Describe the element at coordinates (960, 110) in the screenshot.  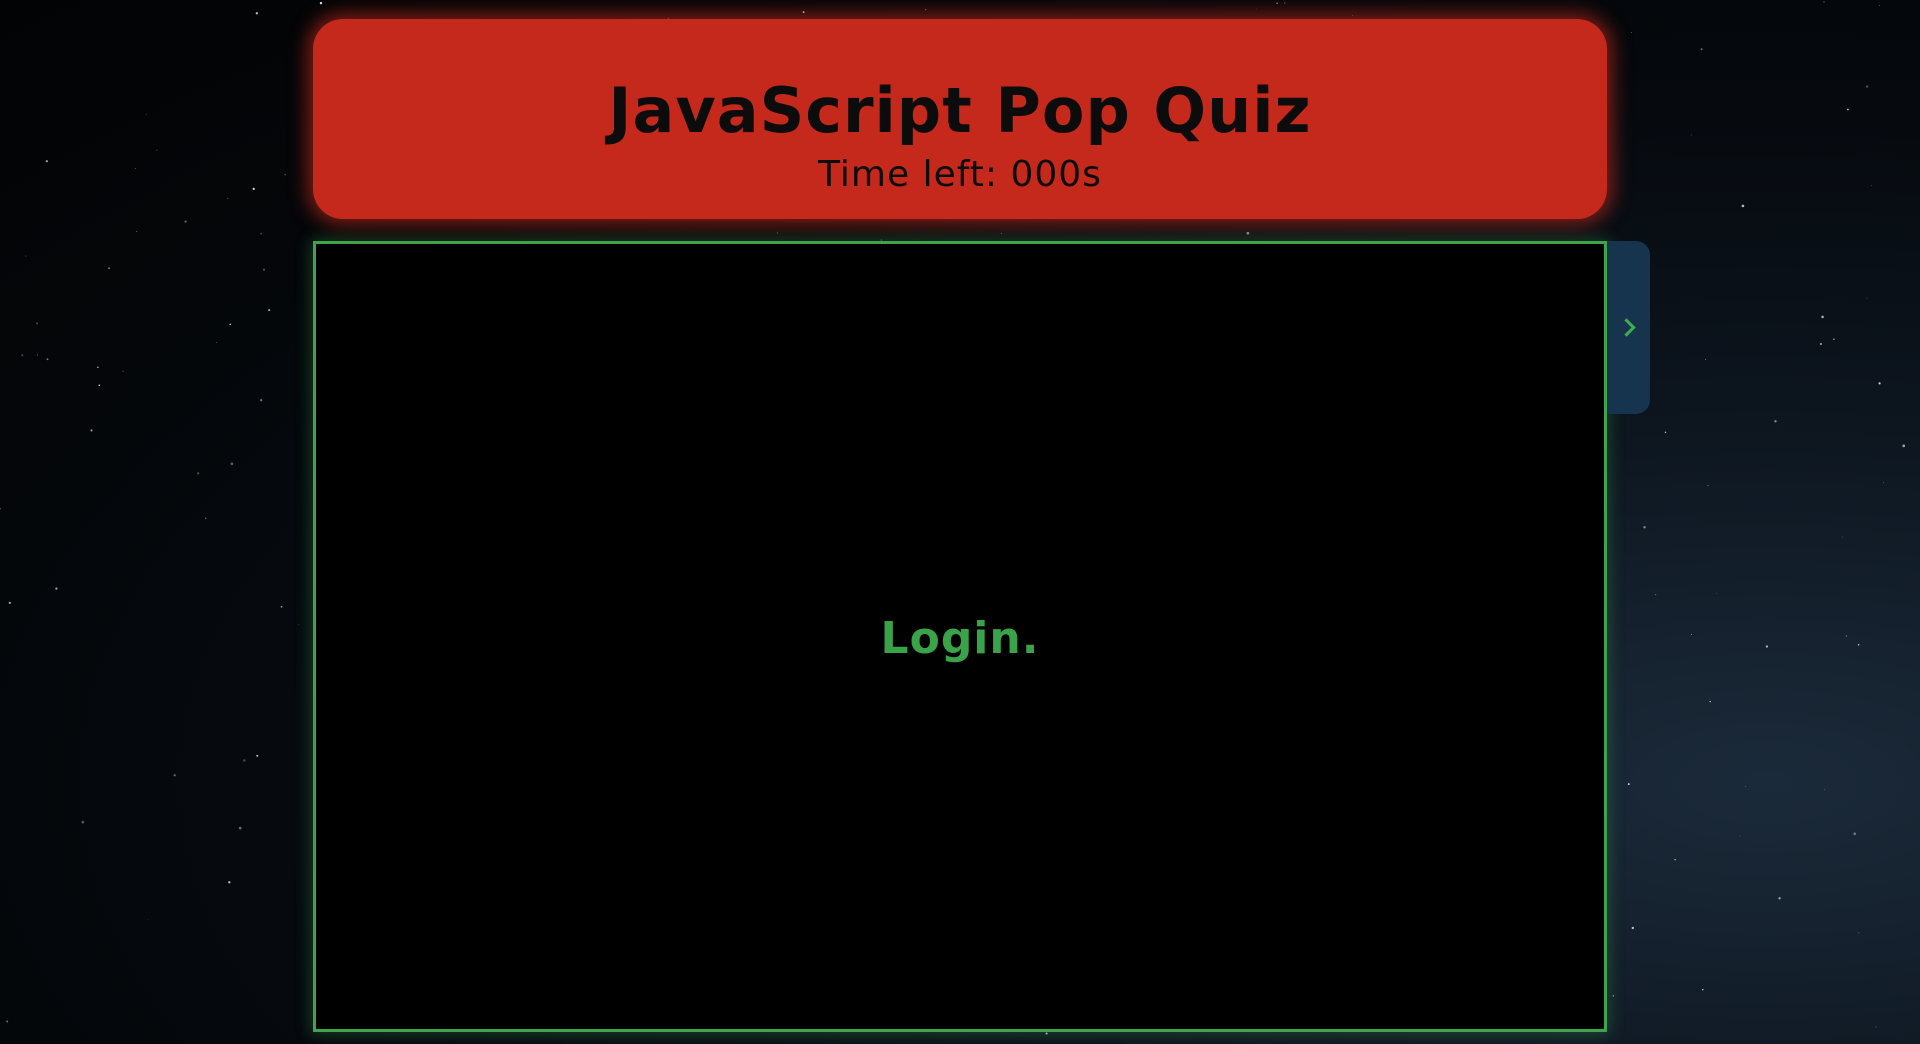
I see `page-title: JavaScript Pop Quiz` at that location.